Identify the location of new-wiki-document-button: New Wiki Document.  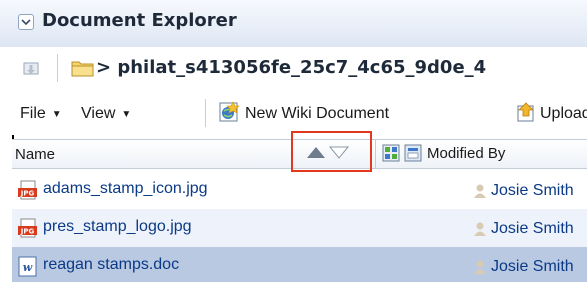
(317, 114).